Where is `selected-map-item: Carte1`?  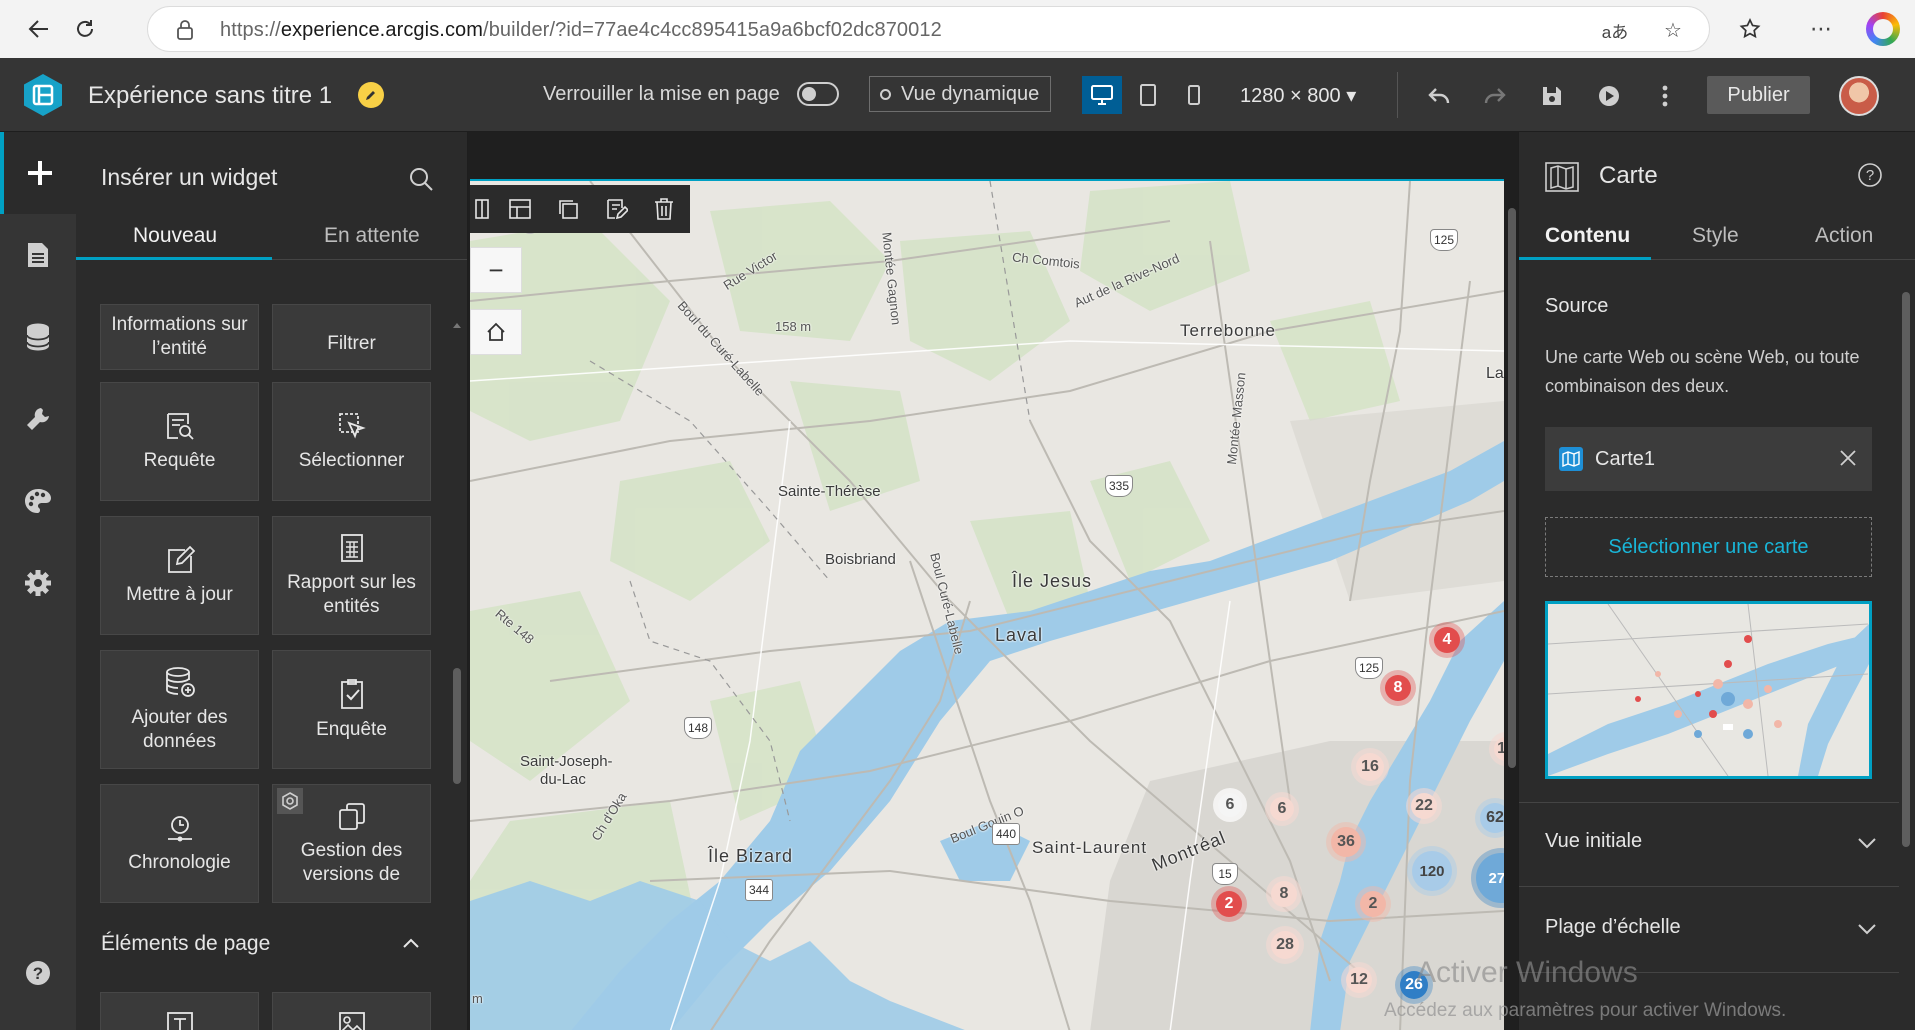 selected-map-item: Carte1 is located at coordinates (1708, 459).